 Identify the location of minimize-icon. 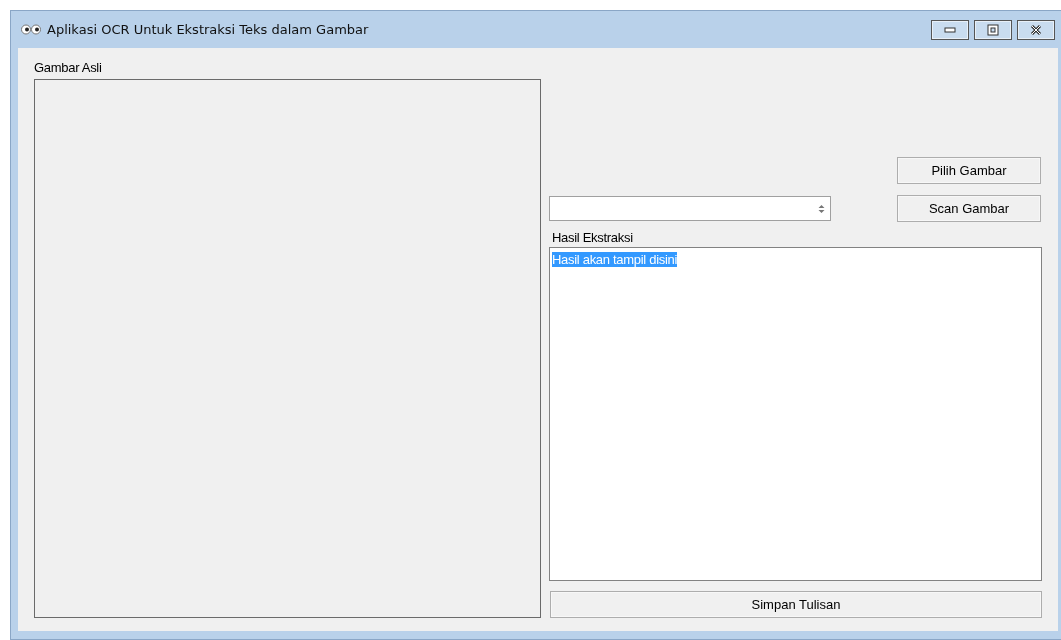
(950, 29).